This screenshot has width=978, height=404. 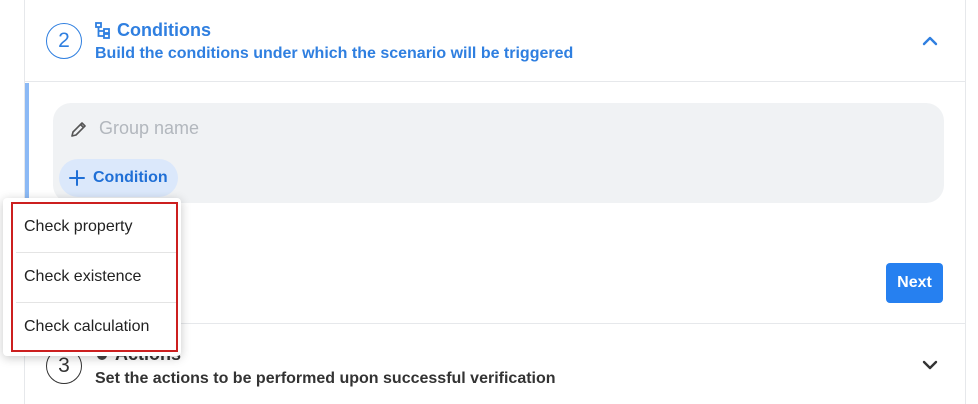 I want to click on step-title: Conditions, so click(x=153, y=30).